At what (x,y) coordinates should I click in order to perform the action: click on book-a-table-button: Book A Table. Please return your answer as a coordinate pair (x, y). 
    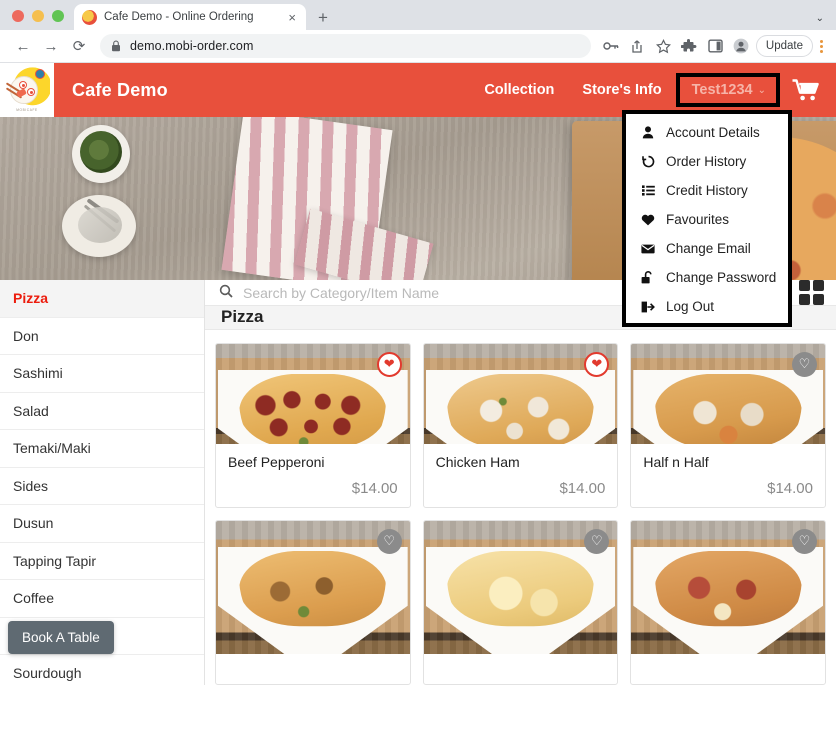
    Looking at the image, I should click on (61, 637).